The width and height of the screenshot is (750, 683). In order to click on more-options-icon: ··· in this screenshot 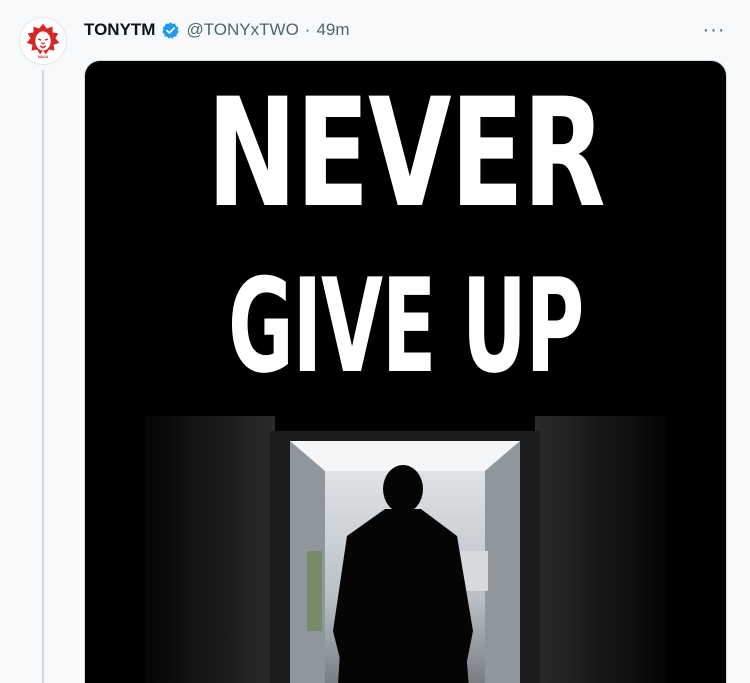, I will do `click(714, 30)`.